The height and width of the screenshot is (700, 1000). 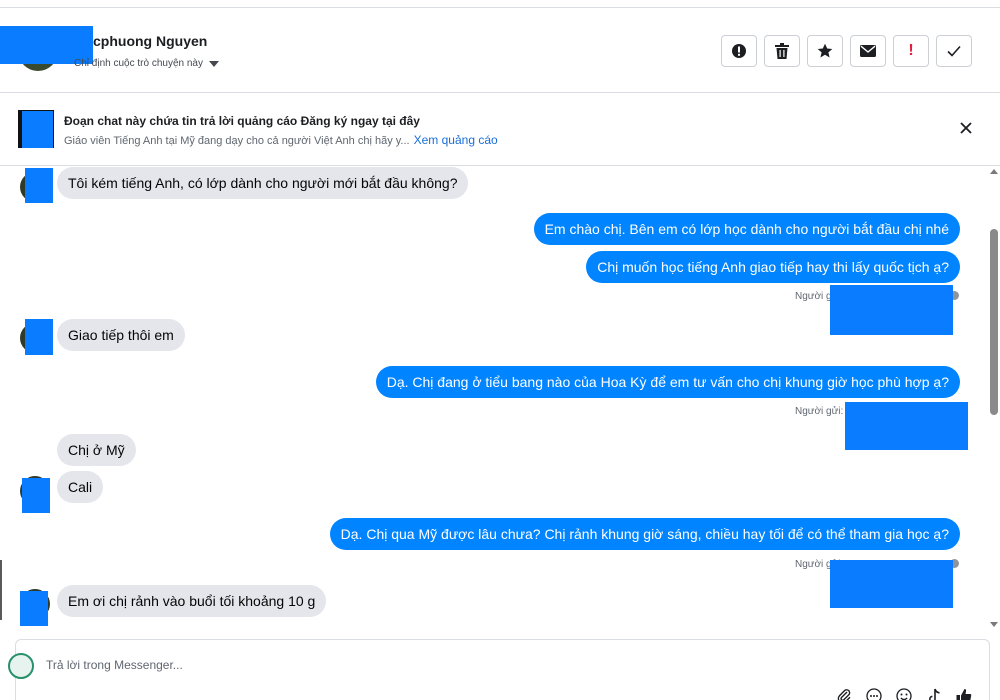 I want to click on sticker-button, so click(x=904, y=693).